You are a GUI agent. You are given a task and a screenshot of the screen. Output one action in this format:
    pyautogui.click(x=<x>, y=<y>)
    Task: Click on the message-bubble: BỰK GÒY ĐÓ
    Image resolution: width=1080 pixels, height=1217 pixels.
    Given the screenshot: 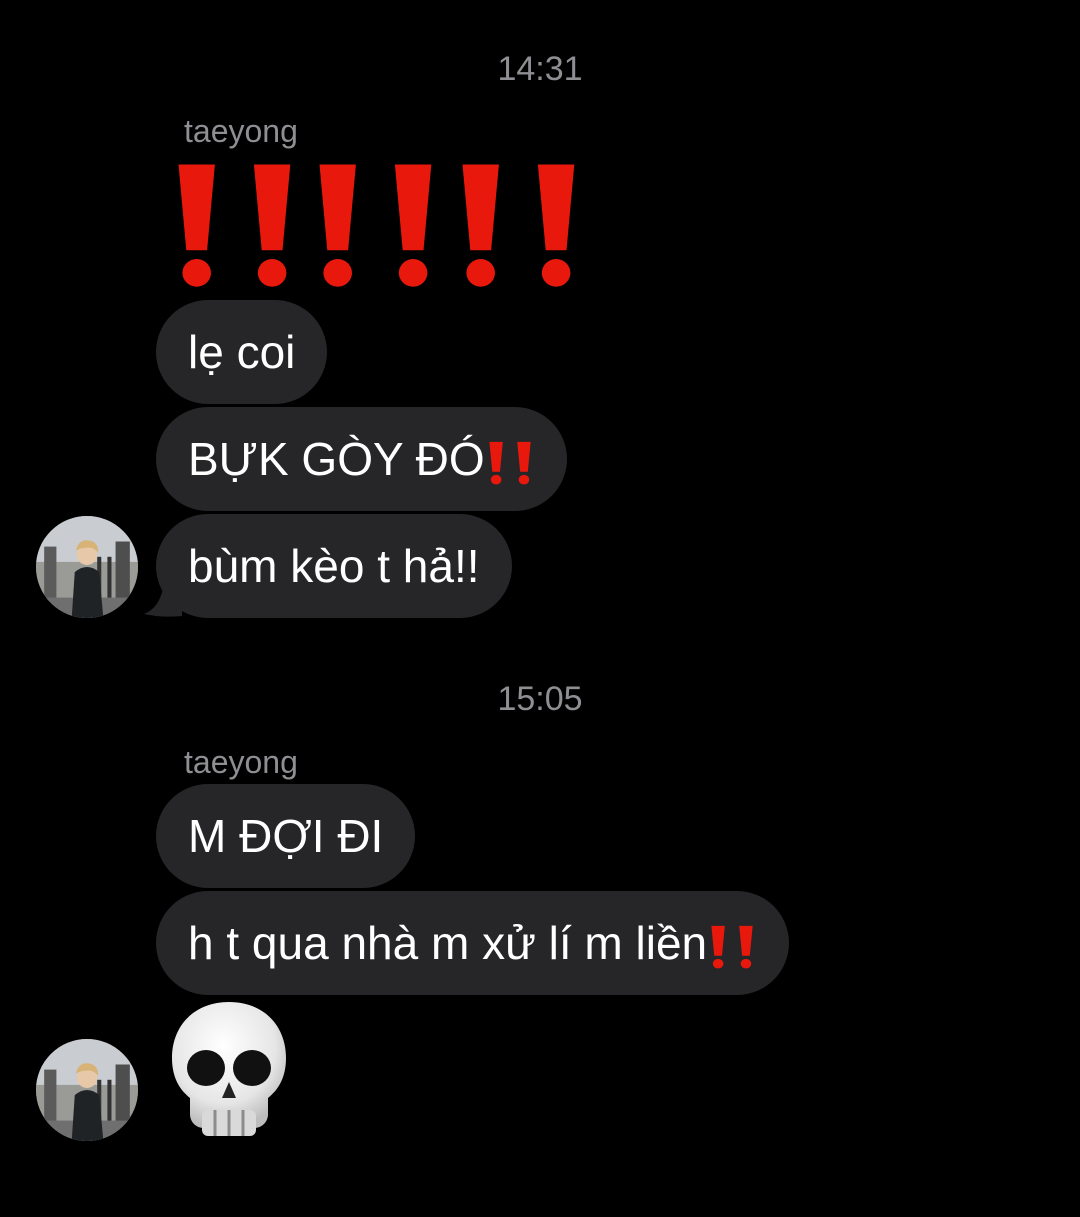 What is the action you would take?
    pyautogui.click(x=361, y=459)
    